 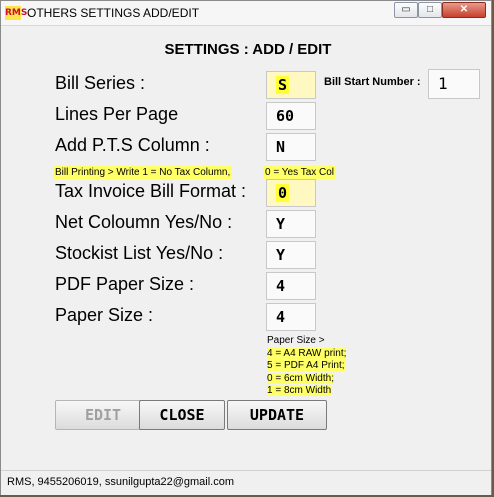 I want to click on page-title: SETTINGS : ADD / EDIT, so click(x=248, y=49).